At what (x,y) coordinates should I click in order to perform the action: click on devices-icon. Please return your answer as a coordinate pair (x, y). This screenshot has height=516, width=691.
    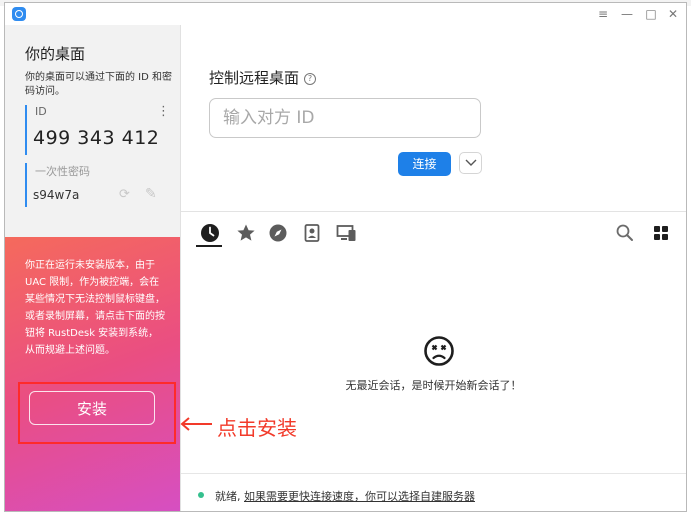
    Looking at the image, I should click on (346, 233).